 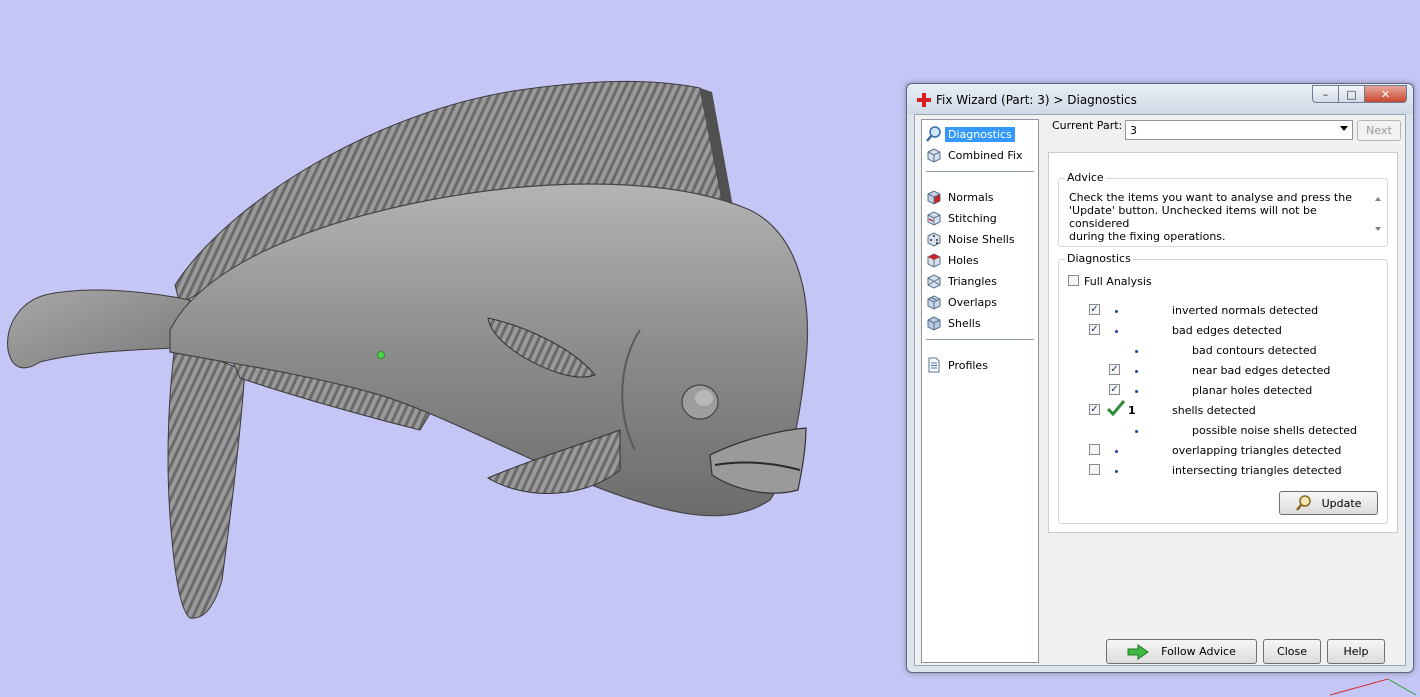 I want to click on chevron-down-icon, so click(x=1344, y=128).